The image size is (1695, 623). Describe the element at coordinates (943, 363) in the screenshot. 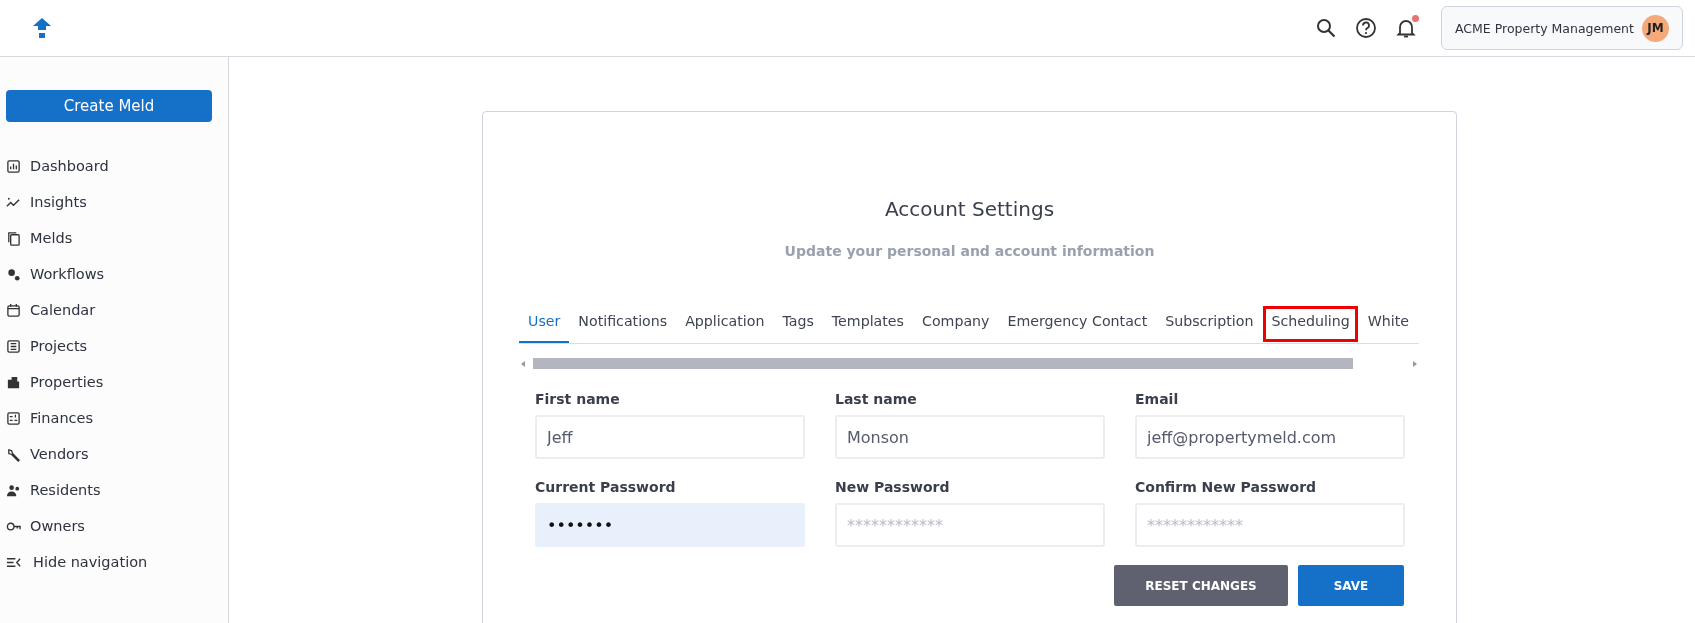

I see `scrollbar-thumb` at that location.